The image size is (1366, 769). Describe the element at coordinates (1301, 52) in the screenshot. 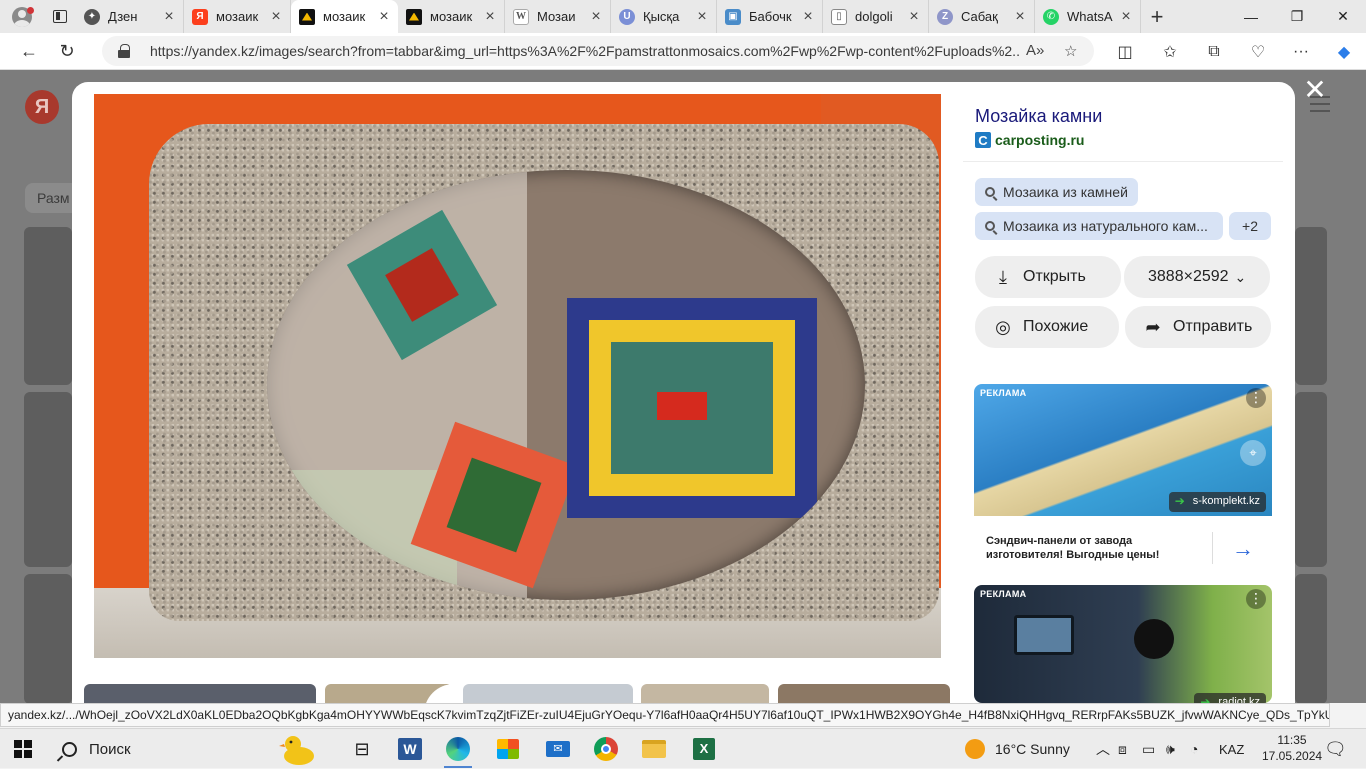

I see `more-menu-icon: ···` at that location.